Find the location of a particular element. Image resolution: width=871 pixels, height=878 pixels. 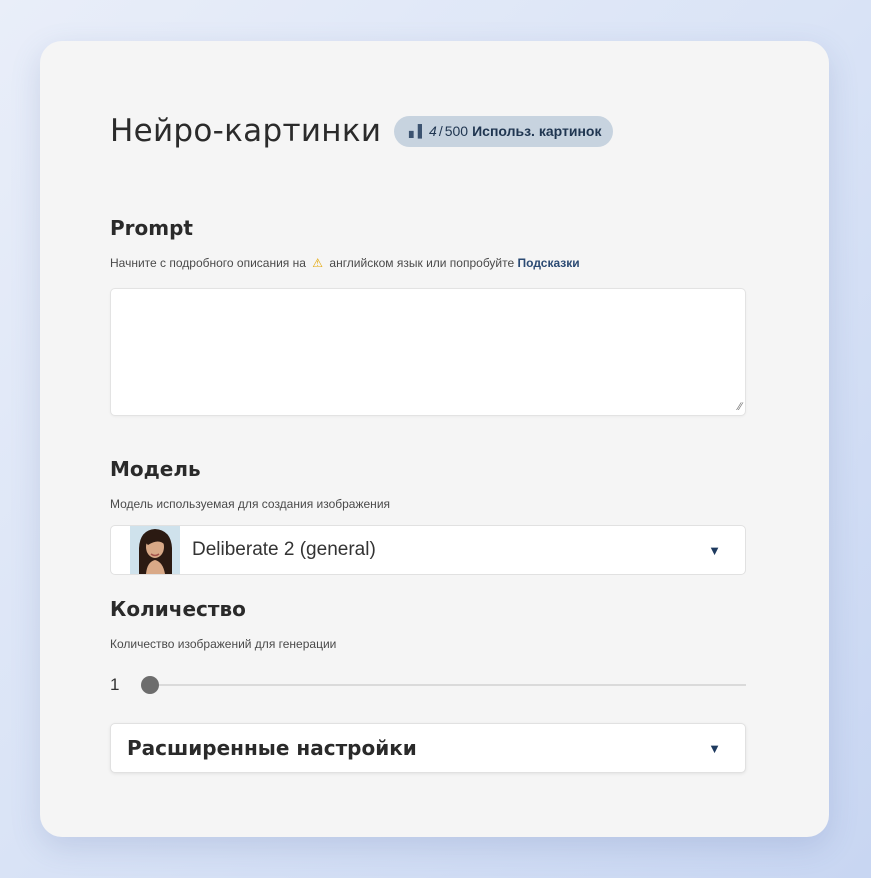

quantity-title: Количество is located at coordinates (178, 609).